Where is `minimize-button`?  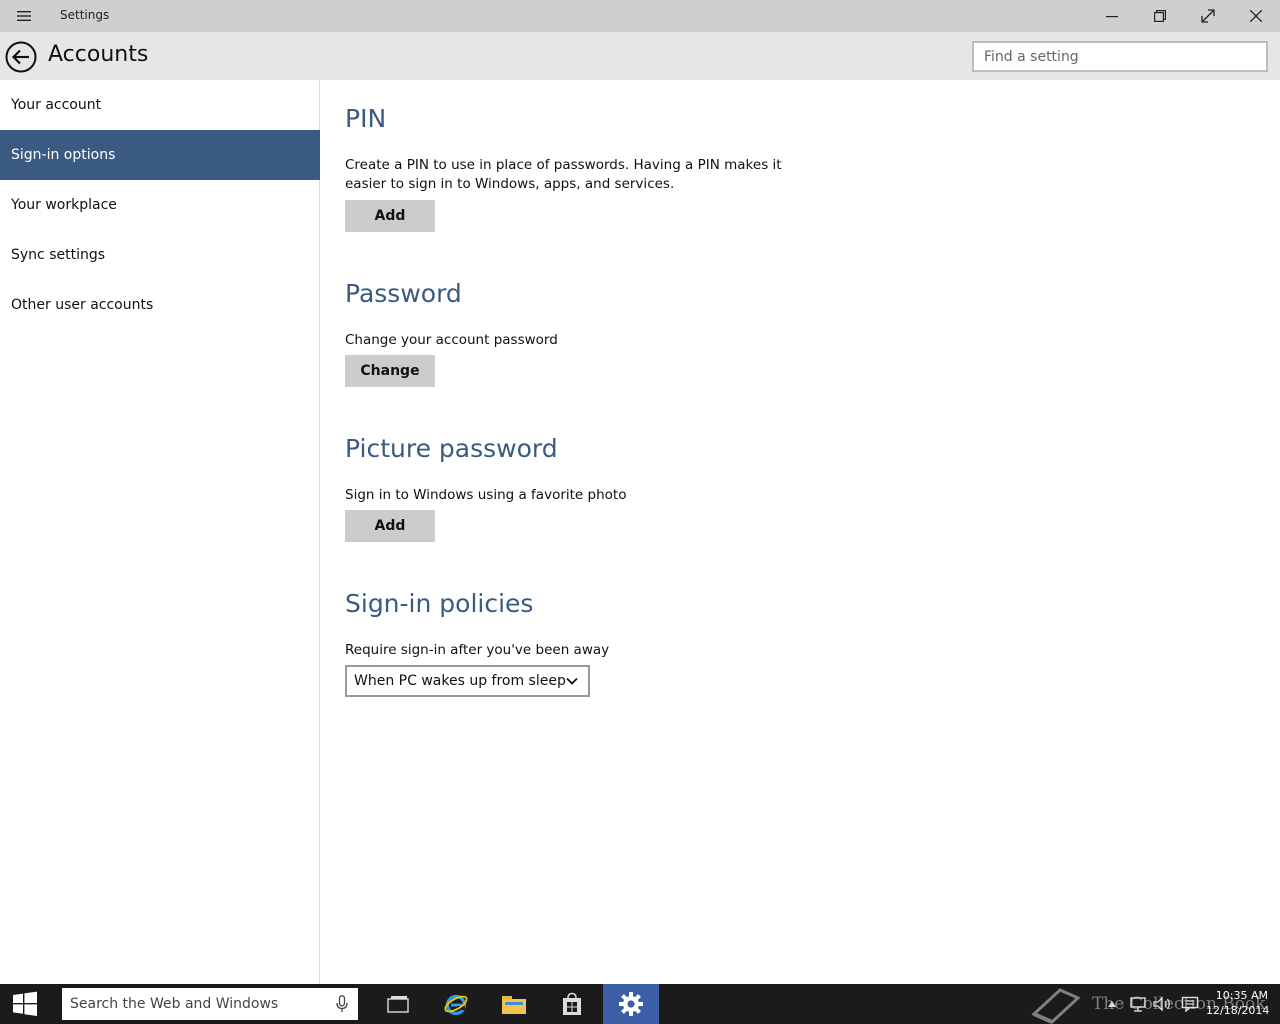 minimize-button is located at coordinates (1112, 16).